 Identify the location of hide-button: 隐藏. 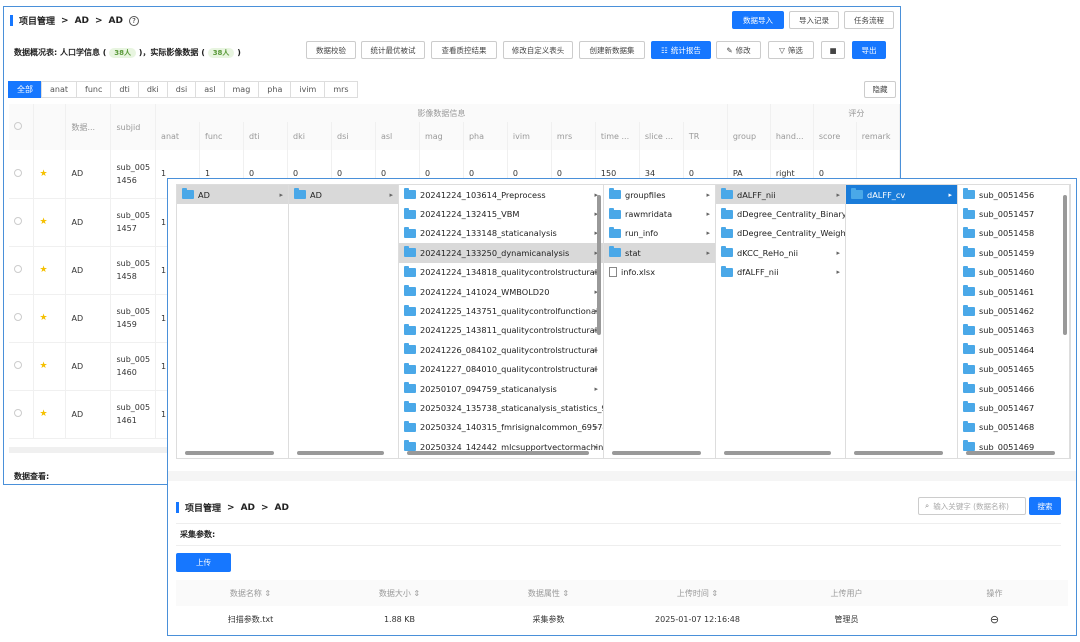
(880, 89).